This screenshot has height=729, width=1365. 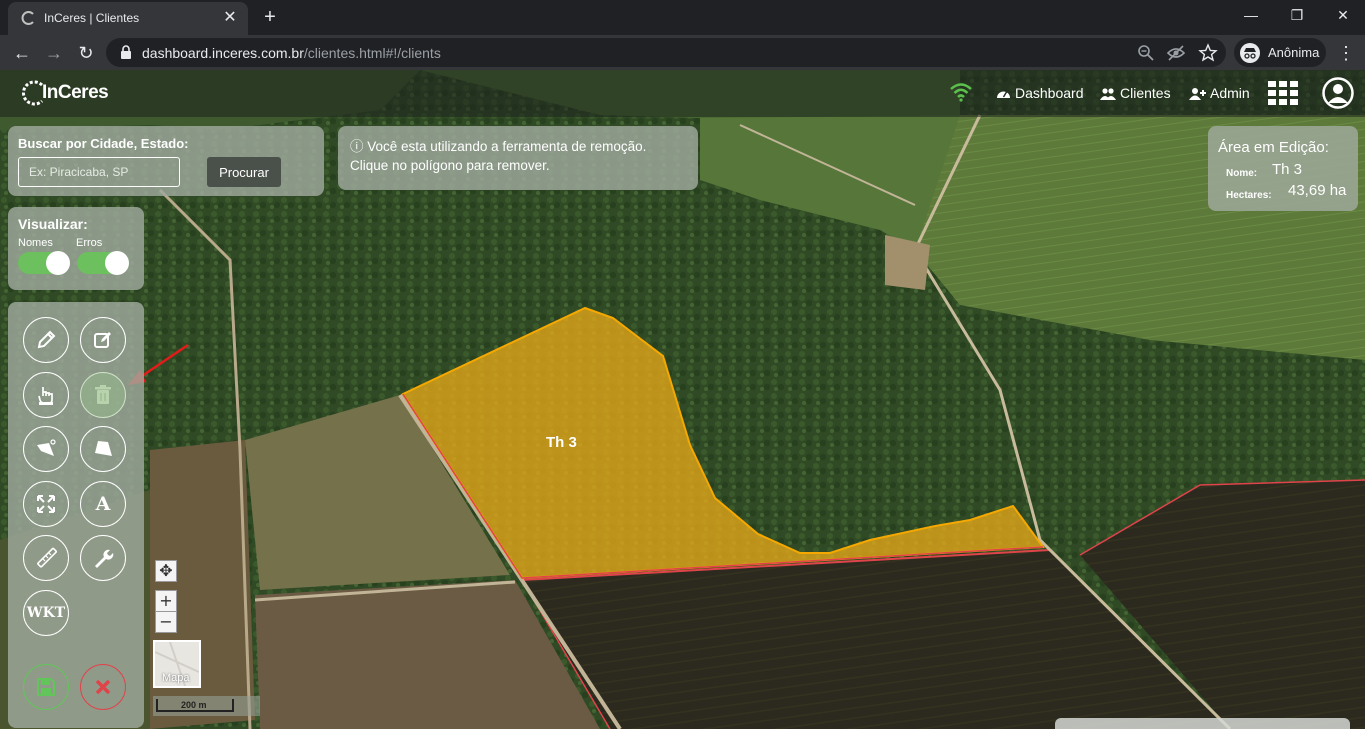 What do you see at coordinates (1338, 93) in the screenshot?
I see `user-avatar-icon` at bounding box center [1338, 93].